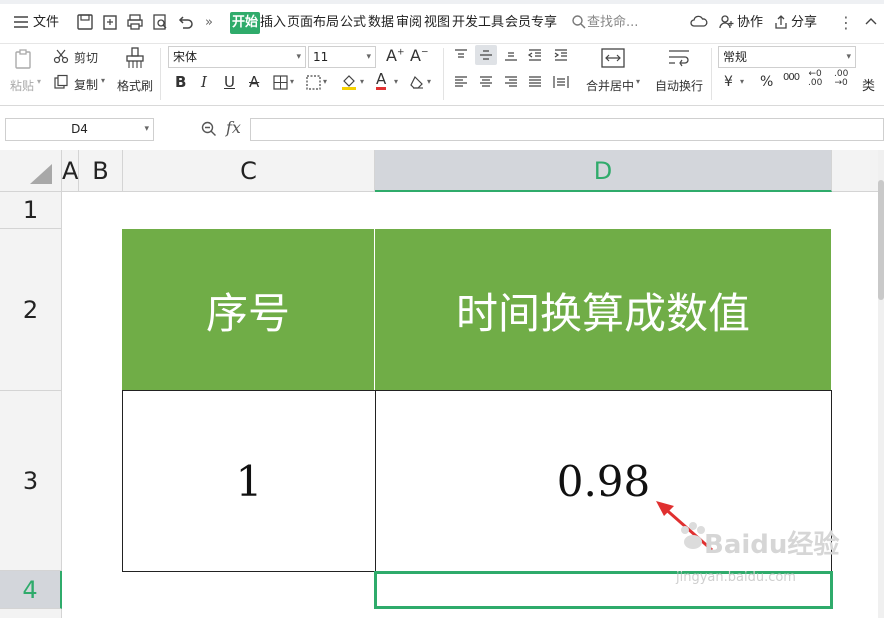  I want to click on align-top-icon, so click(461, 55).